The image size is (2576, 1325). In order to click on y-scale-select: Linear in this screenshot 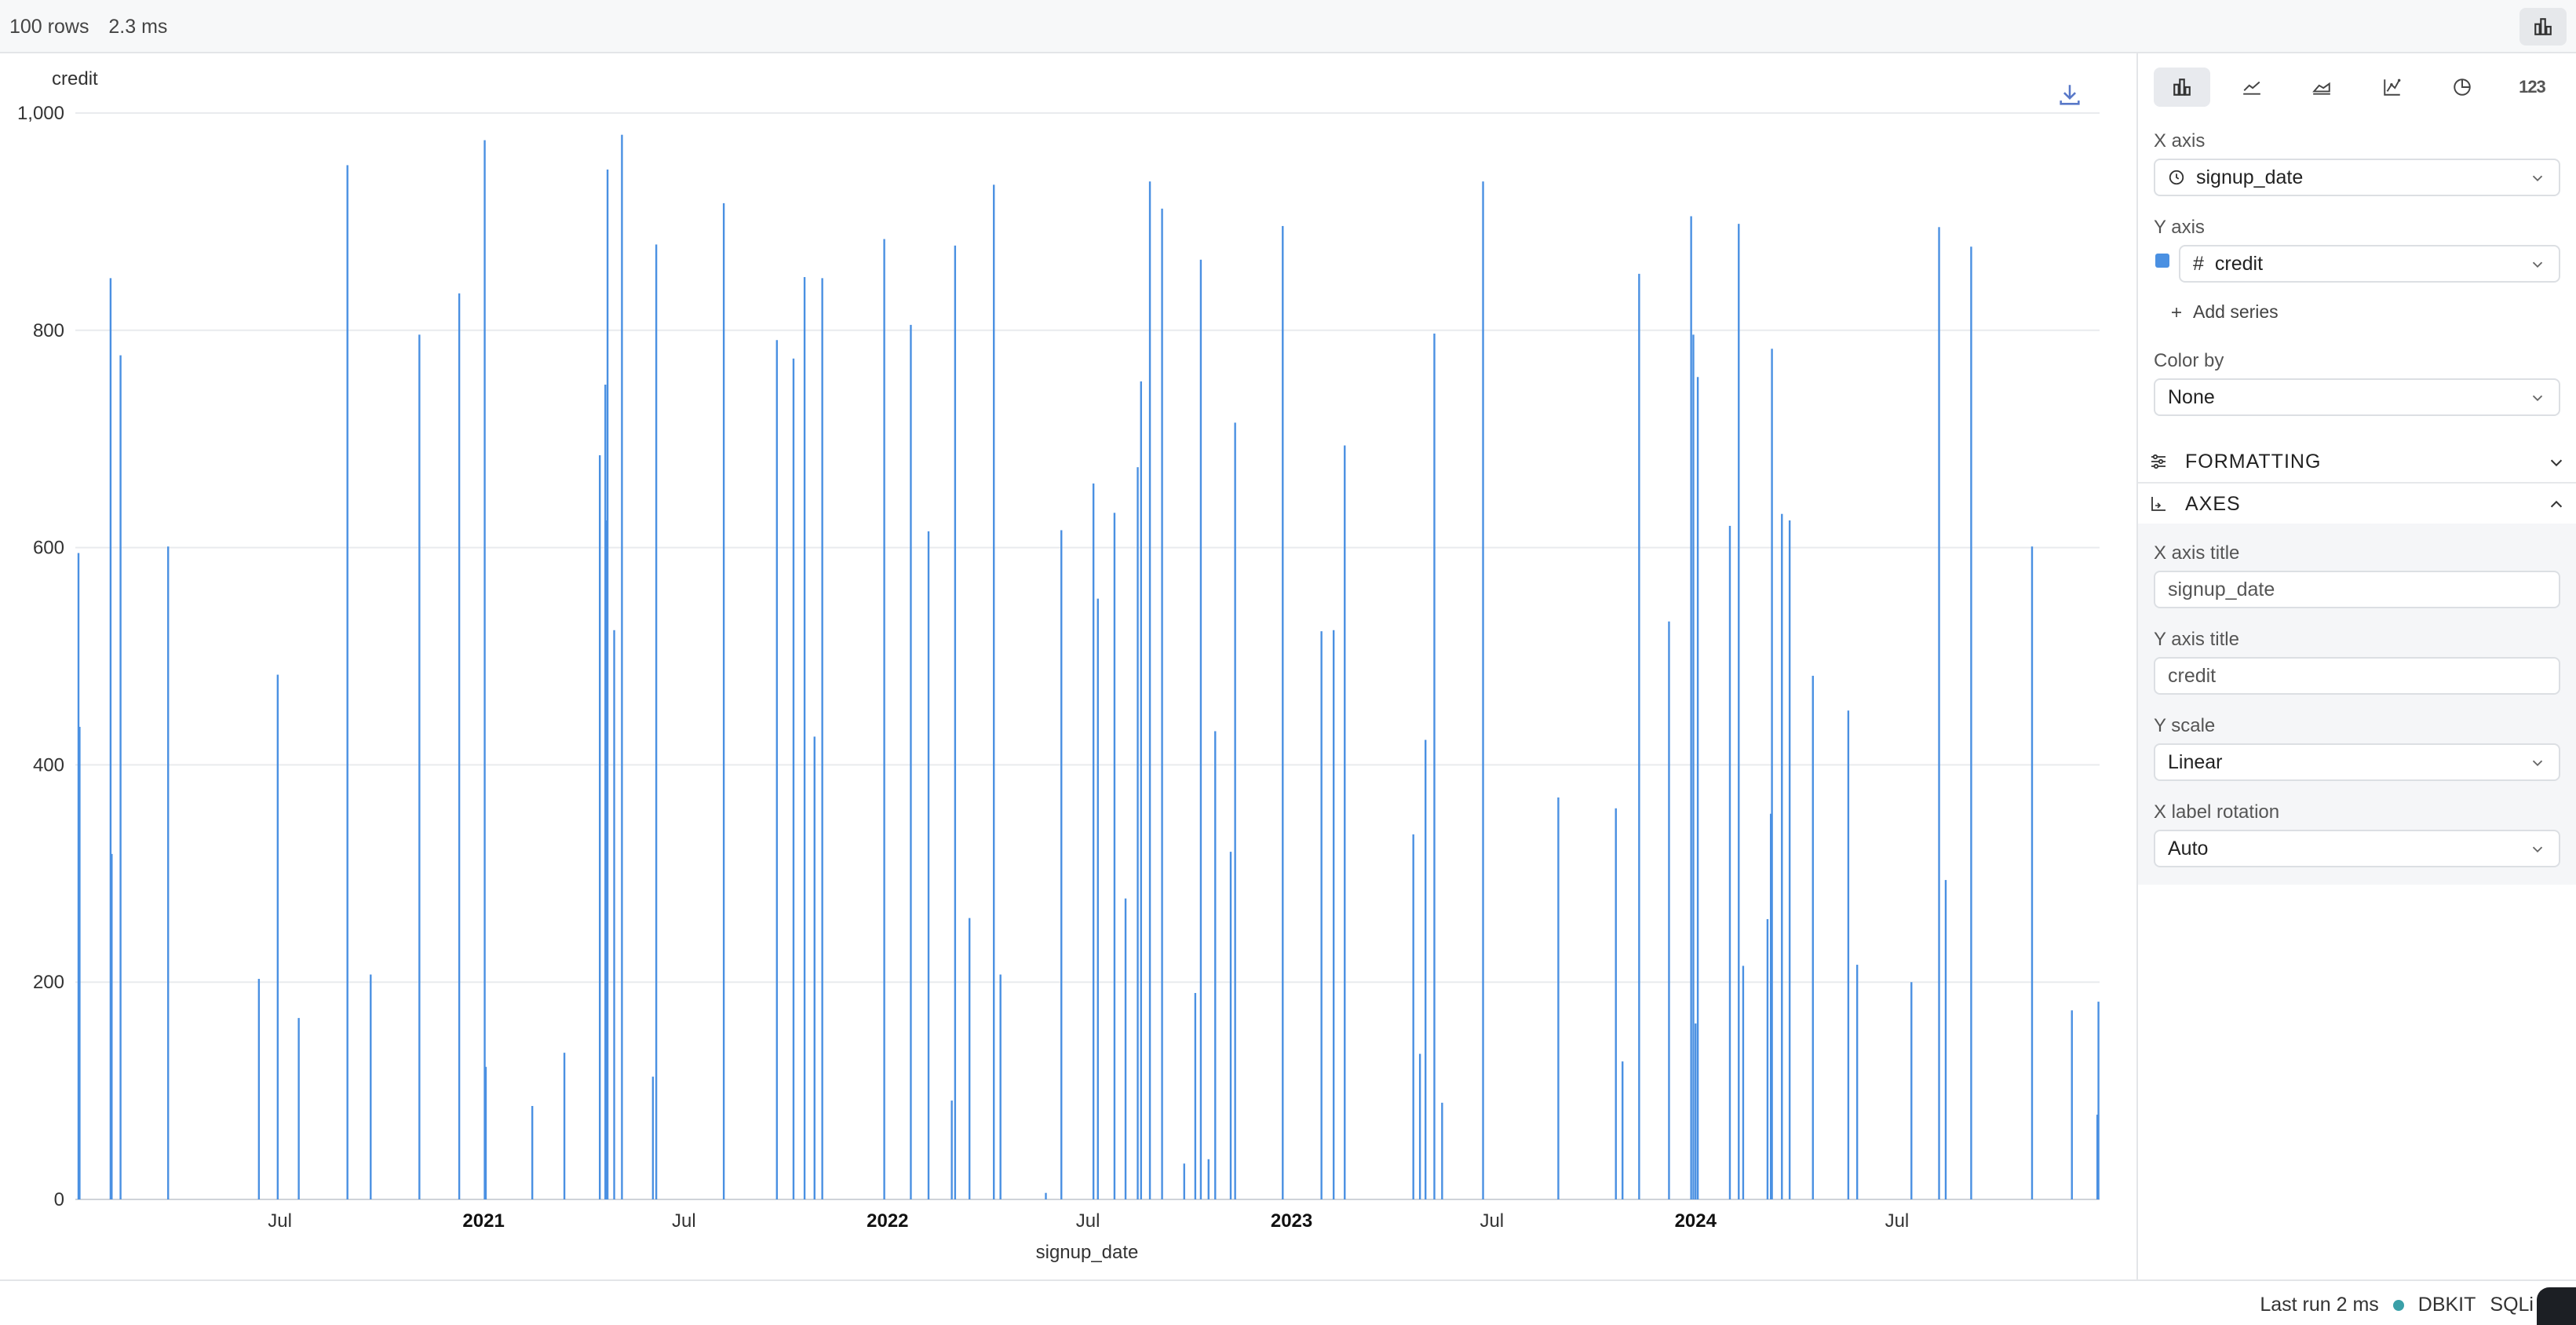, I will do `click(2357, 762)`.